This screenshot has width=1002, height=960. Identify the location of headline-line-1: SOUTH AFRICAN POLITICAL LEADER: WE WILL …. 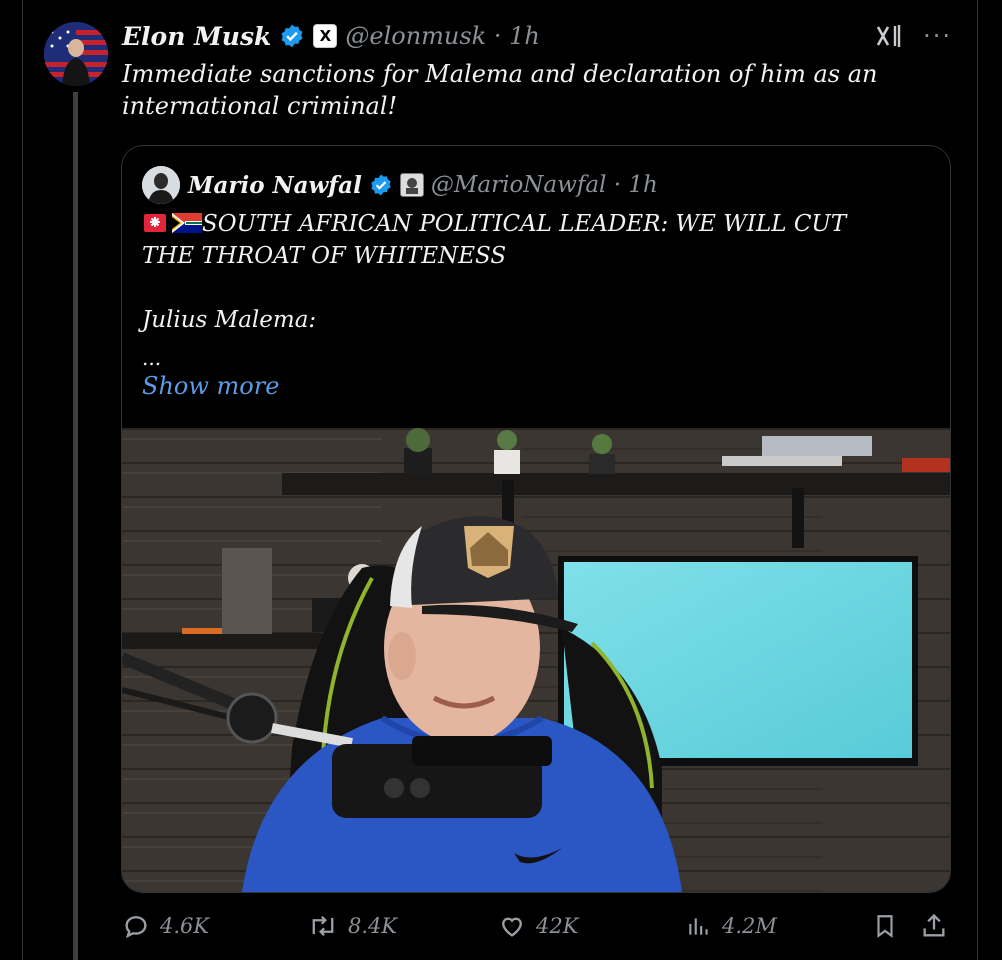
(537, 224).